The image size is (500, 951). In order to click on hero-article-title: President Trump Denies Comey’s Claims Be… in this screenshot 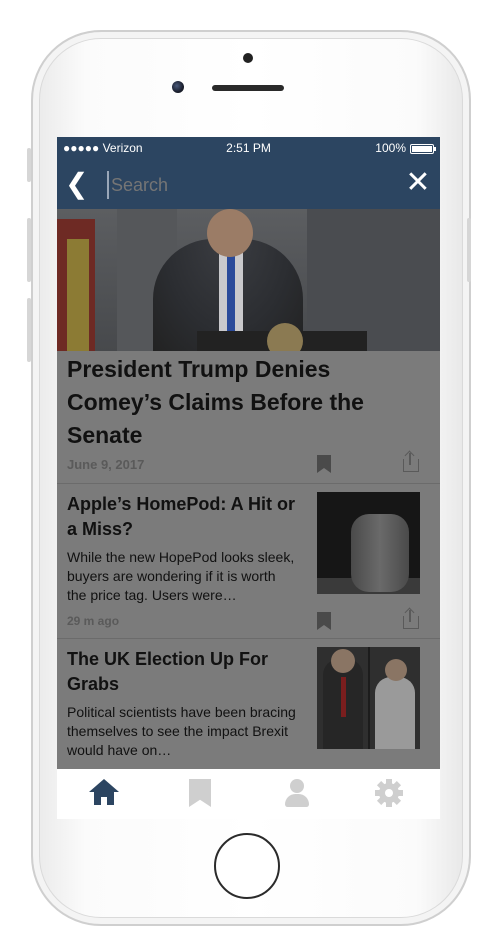, I will do `click(247, 402)`.